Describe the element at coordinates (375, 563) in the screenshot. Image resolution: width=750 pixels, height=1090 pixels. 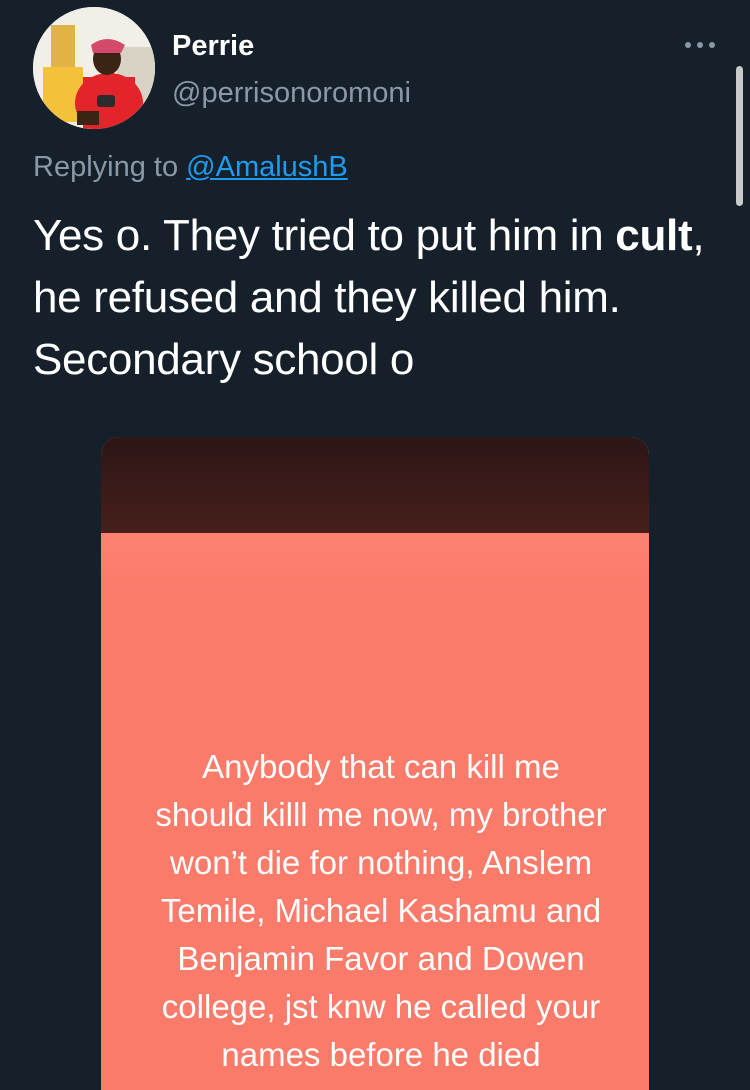
I see `media-gradient-band` at that location.